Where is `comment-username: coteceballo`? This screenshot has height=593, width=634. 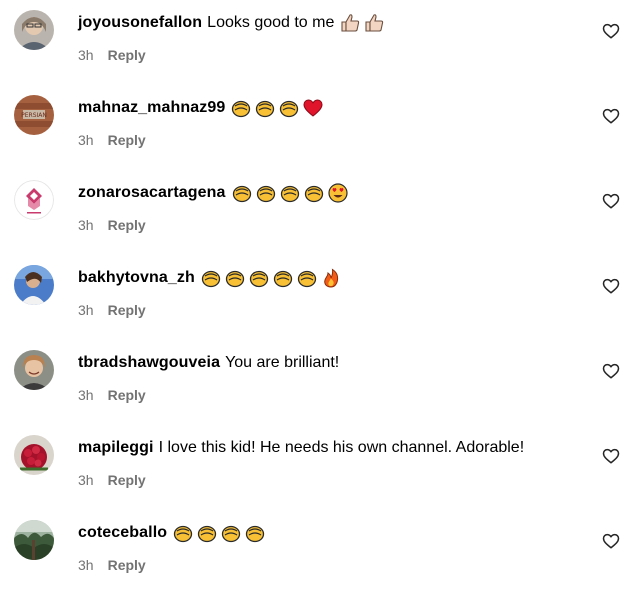
comment-username: coteceballo is located at coordinates (122, 533).